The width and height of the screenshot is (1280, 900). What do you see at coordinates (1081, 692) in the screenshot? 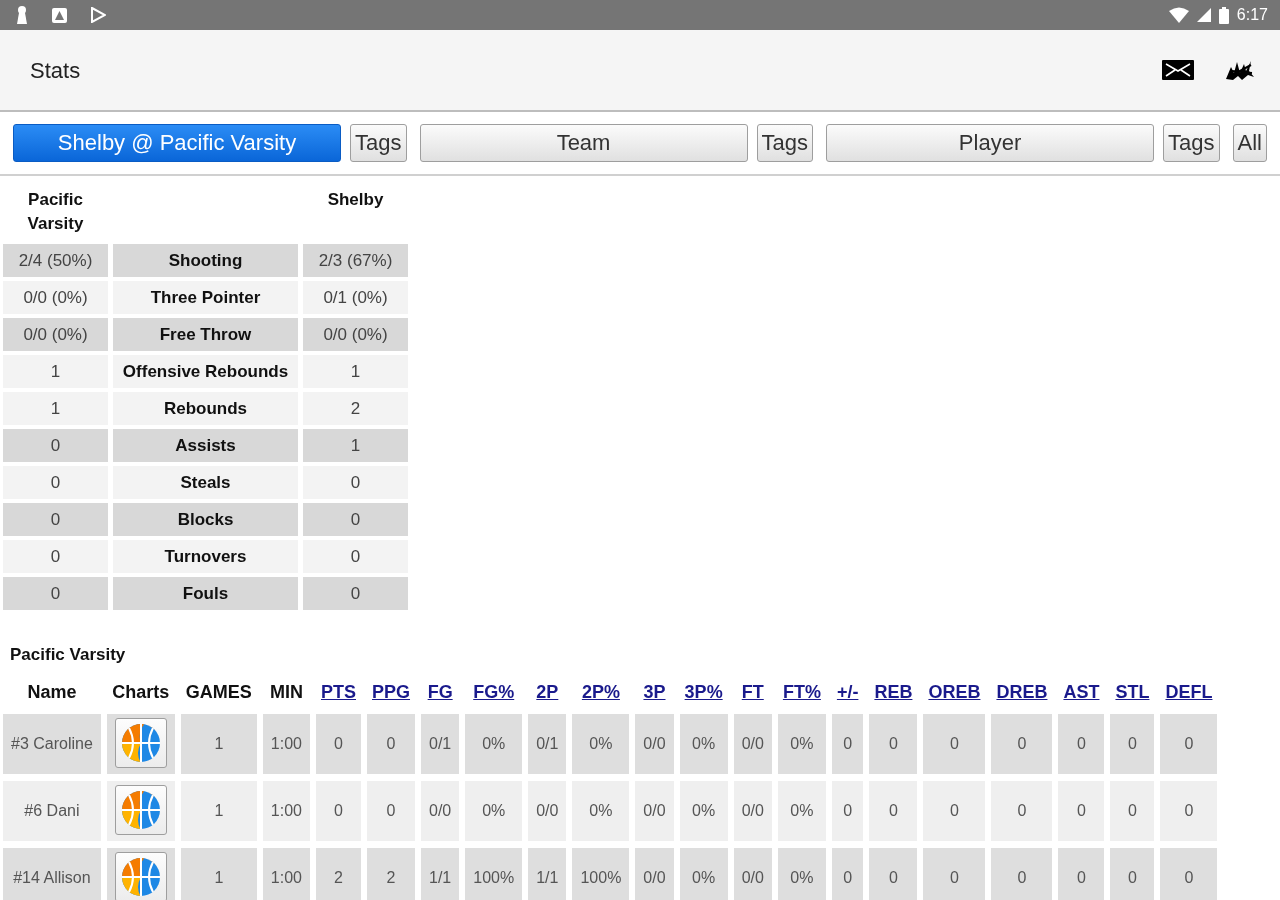
I see `column-header-link: AST` at bounding box center [1081, 692].